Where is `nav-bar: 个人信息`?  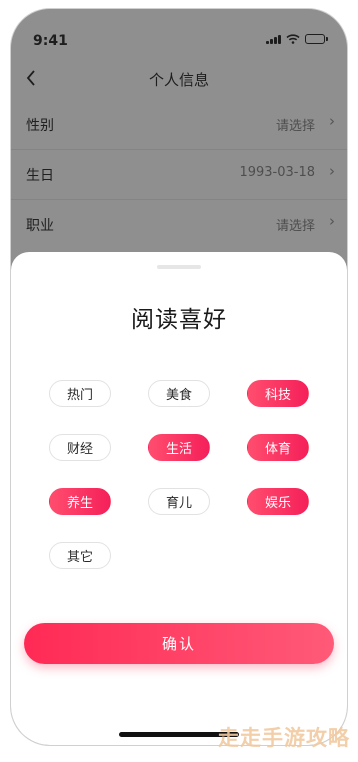 nav-bar: 个人信息 is located at coordinates (179, 81).